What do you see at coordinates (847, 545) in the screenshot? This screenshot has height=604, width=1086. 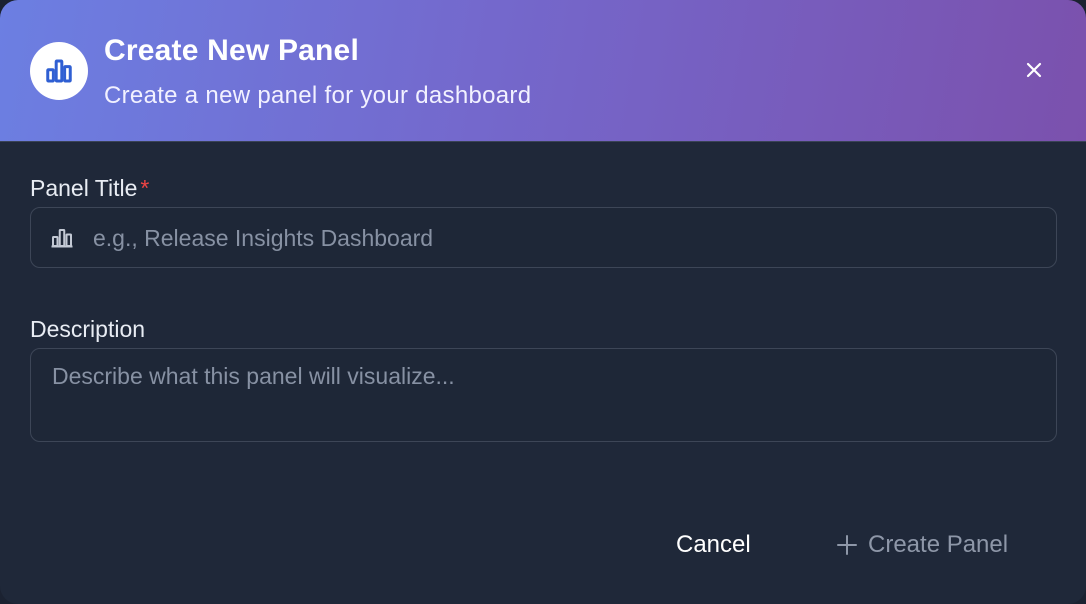 I see `plus-icon` at bounding box center [847, 545].